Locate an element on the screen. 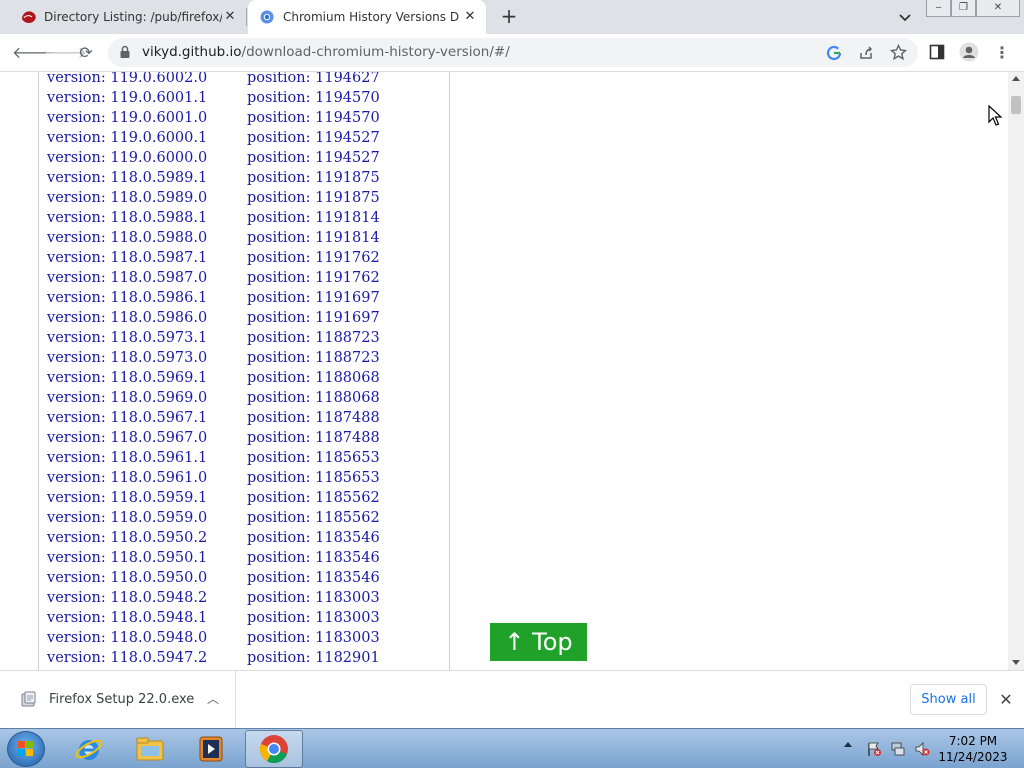 This screenshot has height=770, width=1024. download-item: Firefox Setup 22.0.exe ︿ is located at coordinates (118, 699).